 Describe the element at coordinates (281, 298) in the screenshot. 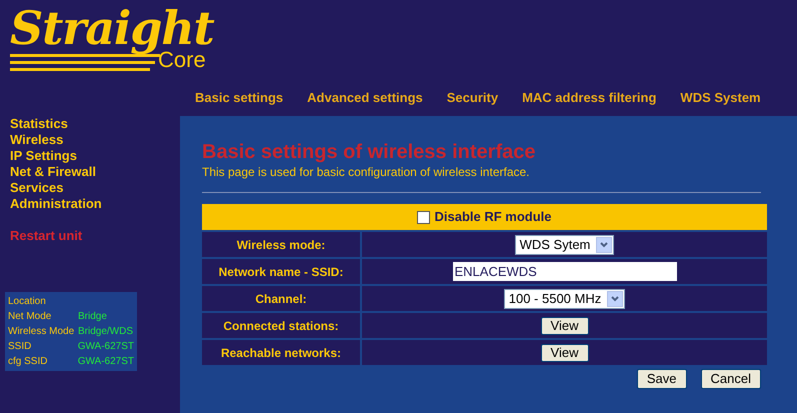

I see `field-label: Channel:` at that location.